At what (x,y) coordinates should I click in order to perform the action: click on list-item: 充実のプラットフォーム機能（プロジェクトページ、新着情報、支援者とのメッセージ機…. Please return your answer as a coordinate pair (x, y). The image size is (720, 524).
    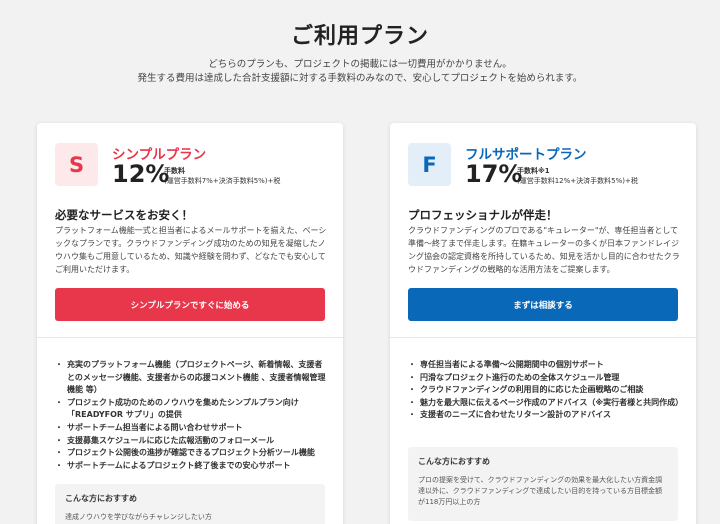
    Looking at the image, I should click on (191, 378).